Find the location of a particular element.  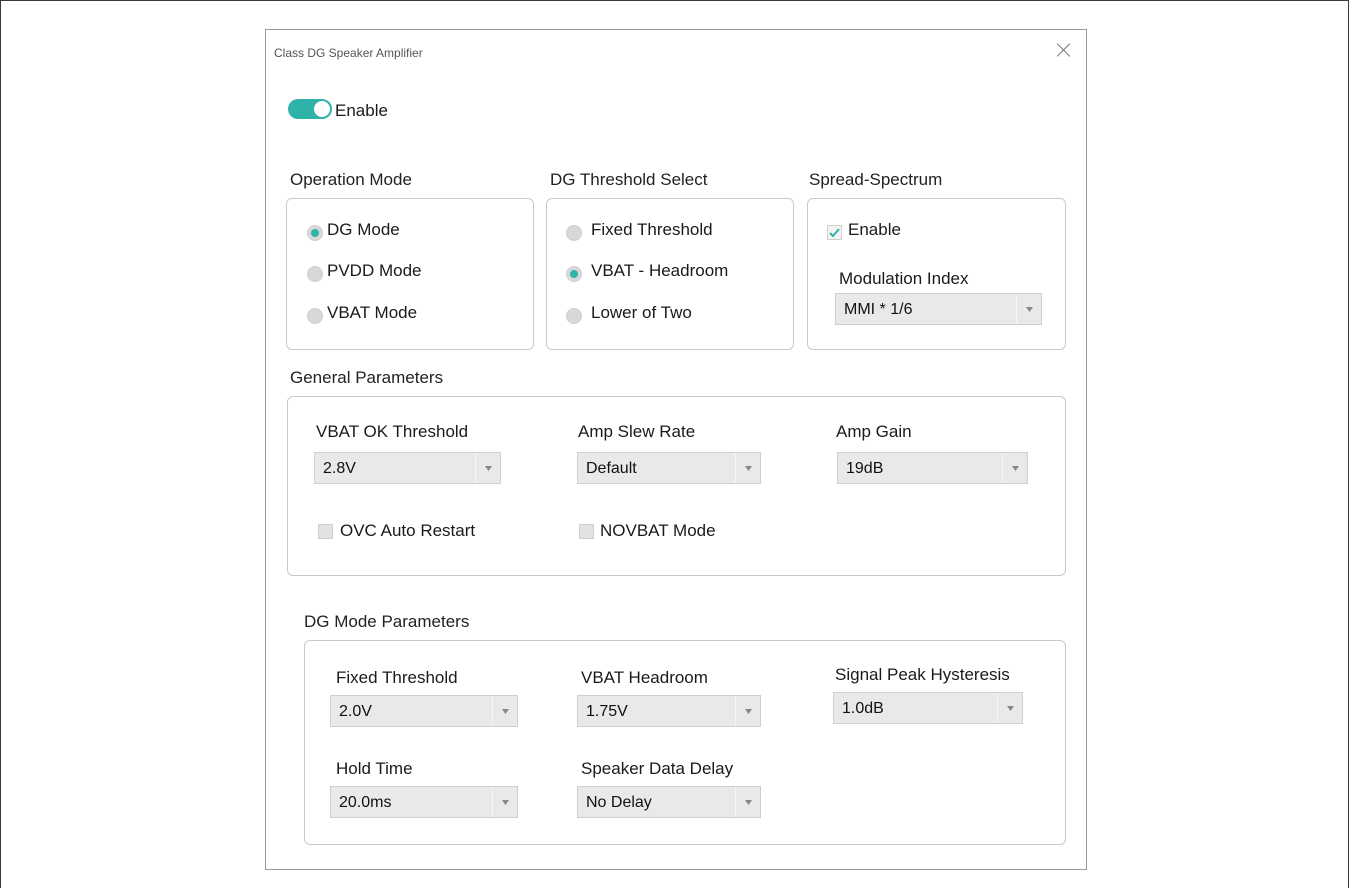

modulation-index-select: MMI * 1/6 is located at coordinates (938, 309).